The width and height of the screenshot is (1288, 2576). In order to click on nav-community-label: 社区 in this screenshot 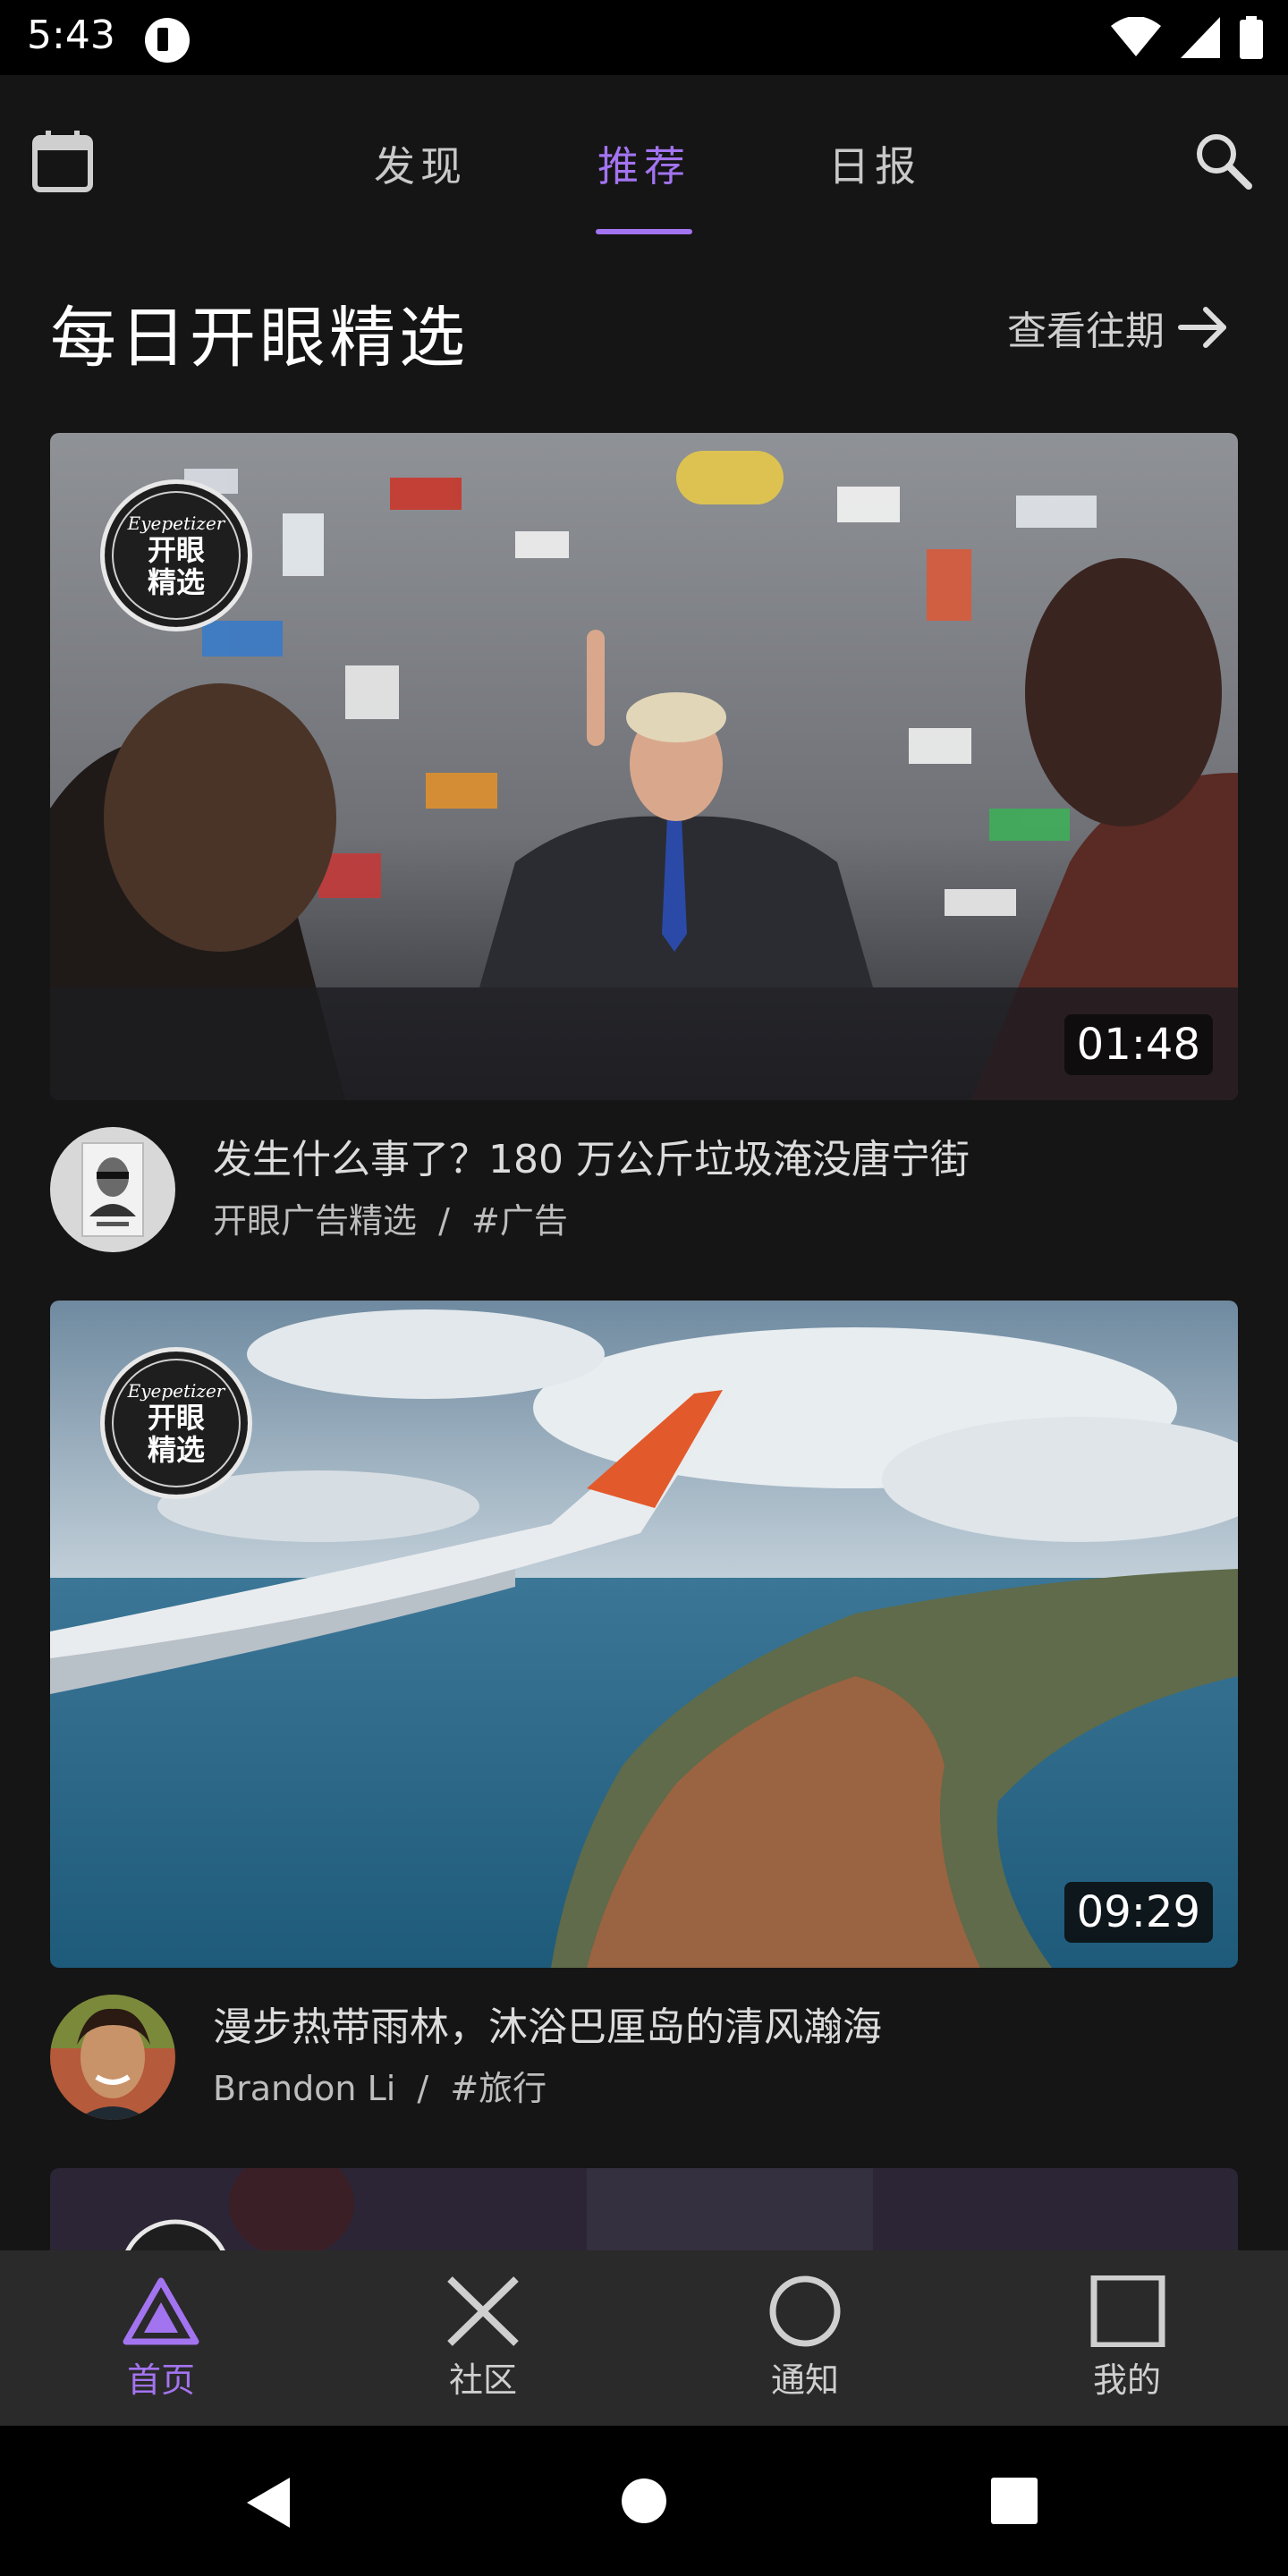, I will do `click(482, 2380)`.